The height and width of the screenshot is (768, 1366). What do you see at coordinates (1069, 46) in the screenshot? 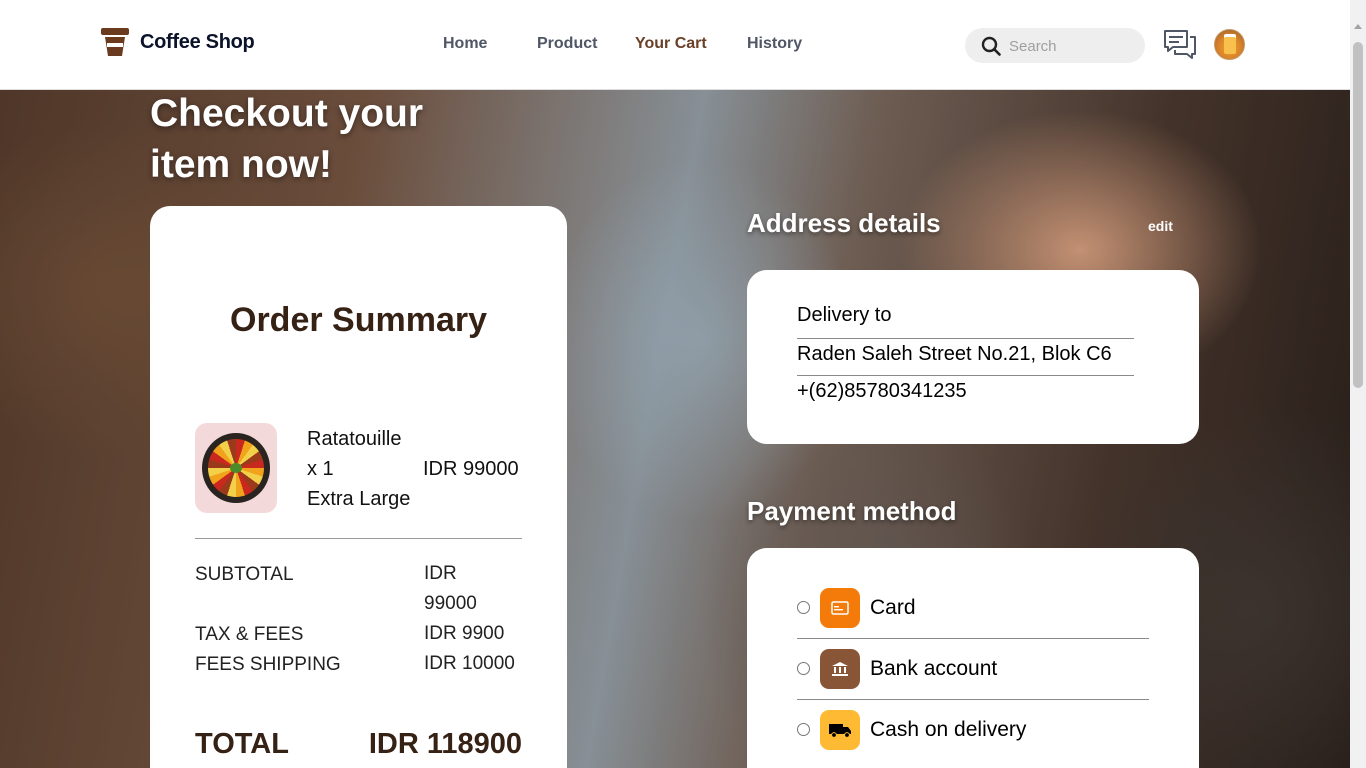
I see `search-input` at bounding box center [1069, 46].